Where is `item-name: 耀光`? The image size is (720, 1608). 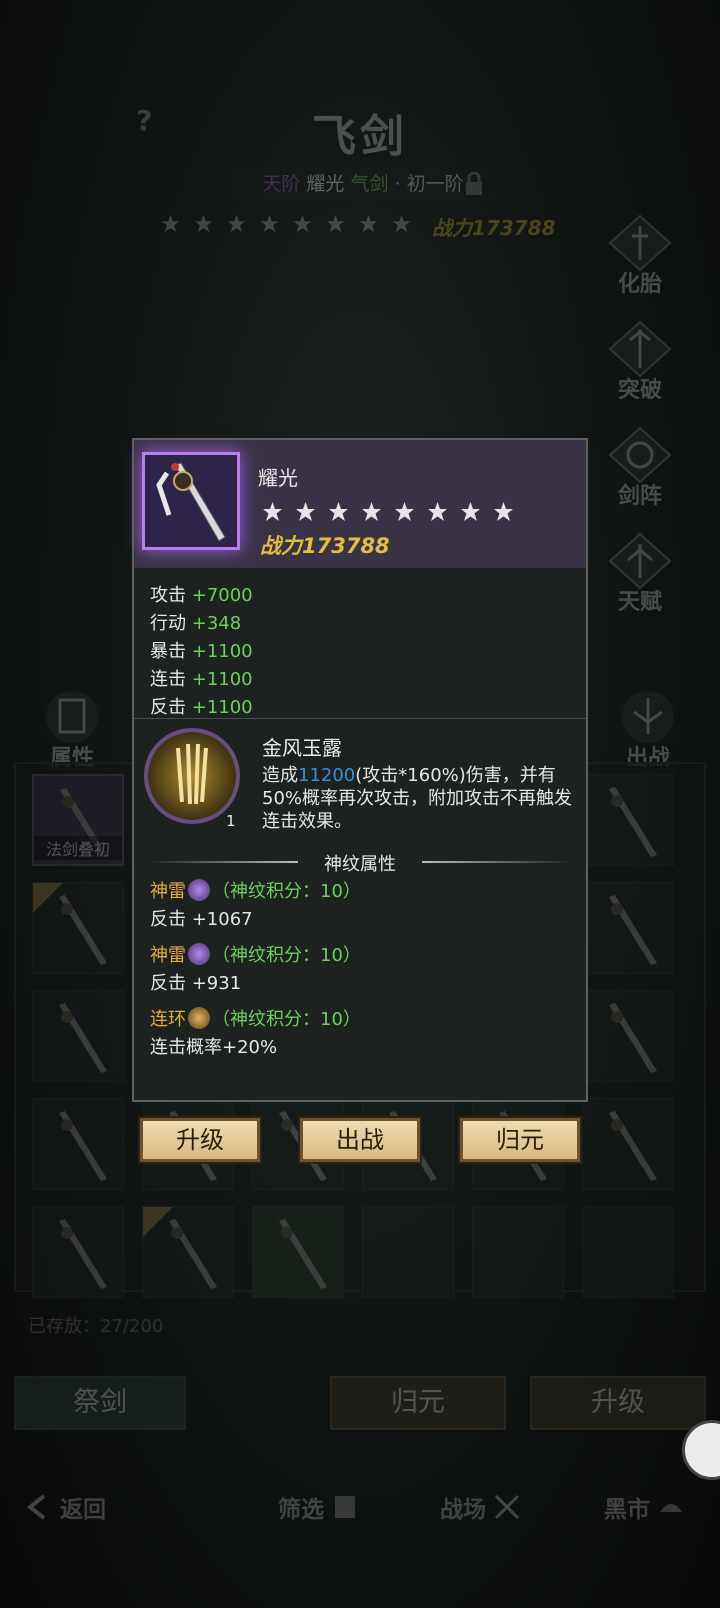
item-name: 耀光 is located at coordinates (278, 478).